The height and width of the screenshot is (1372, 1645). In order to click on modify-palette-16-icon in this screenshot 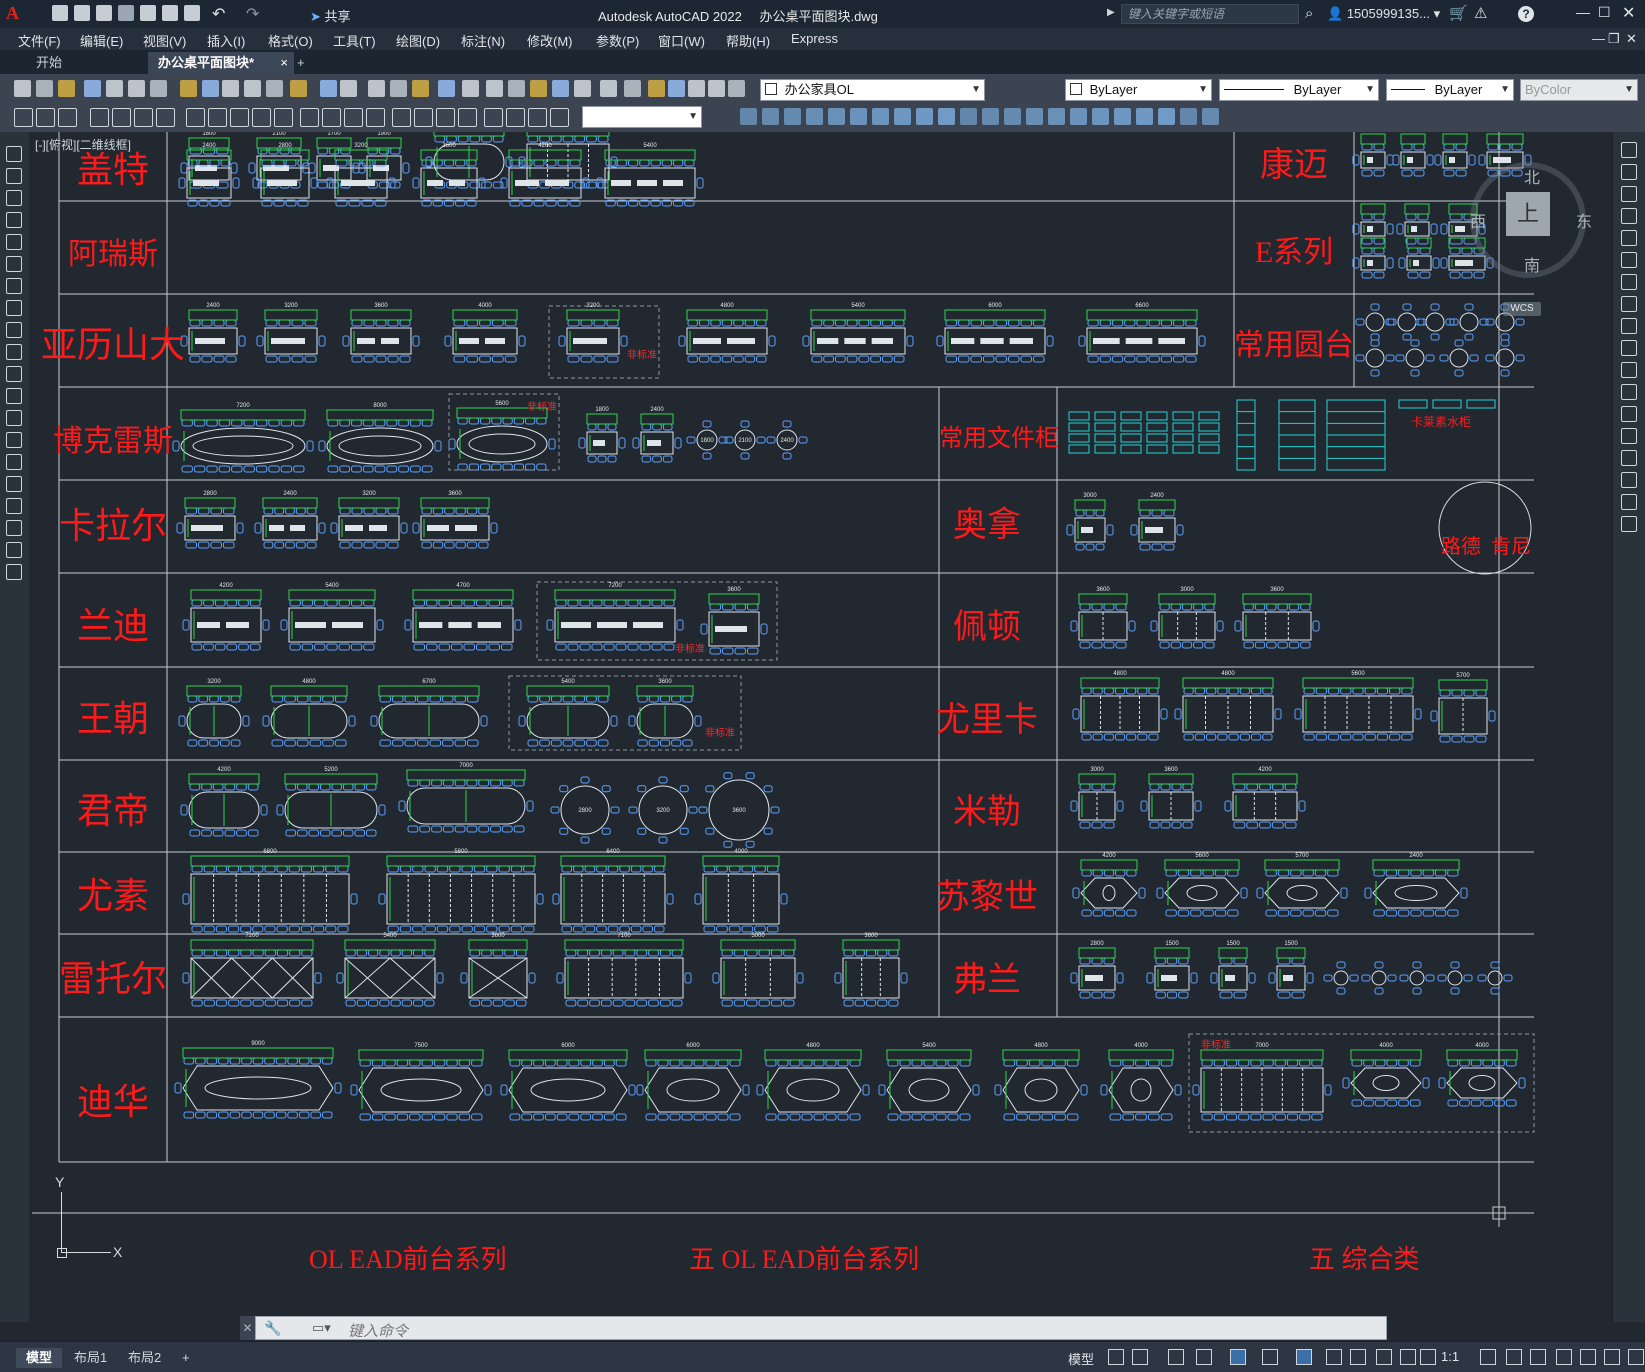, I will do `click(1629, 480)`.